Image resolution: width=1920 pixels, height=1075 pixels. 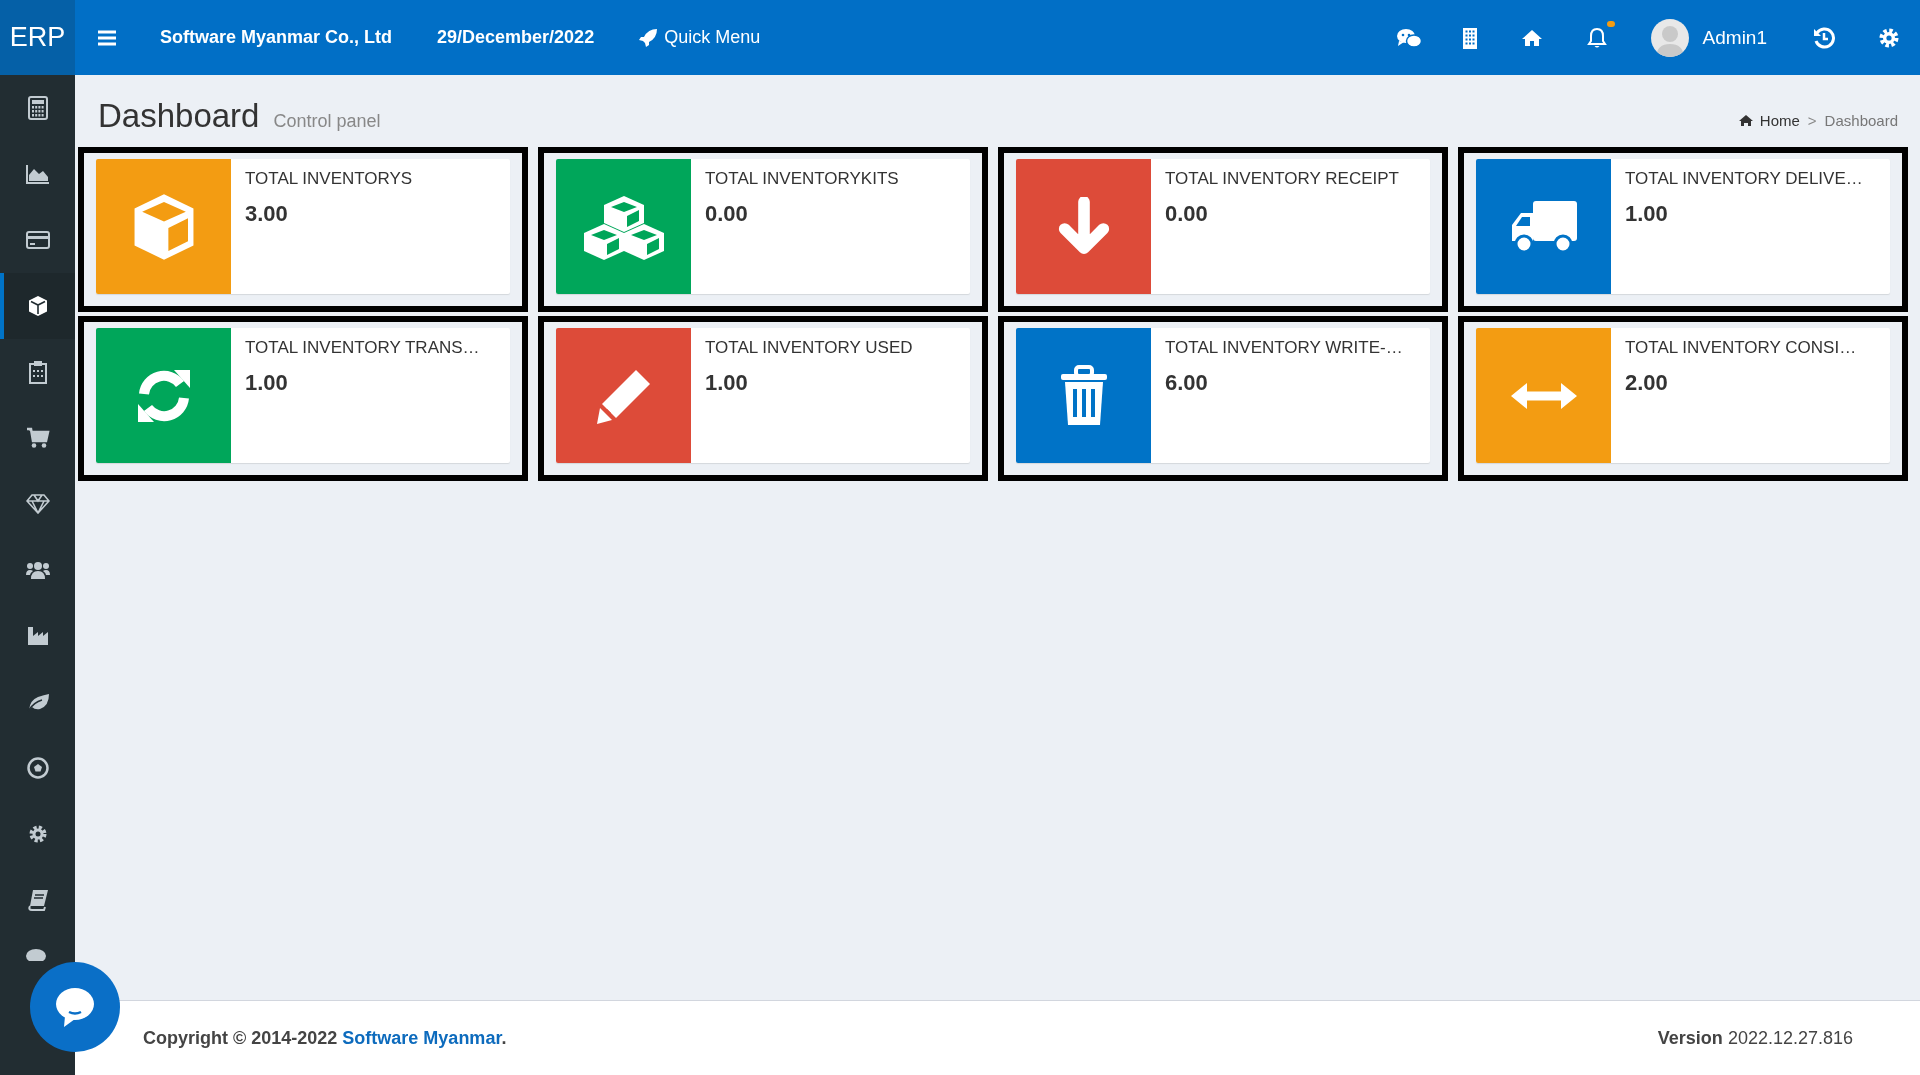 What do you see at coordinates (1187, 383) in the screenshot?
I see `tile-value: 6.00` at bounding box center [1187, 383].